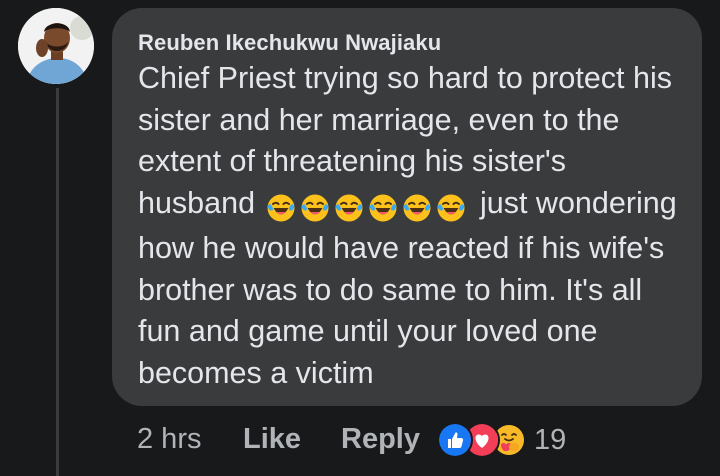 Image resolution: width=720 pixels, height=476 pixels. I want to click on comment-timestamp: 2 hrs, so click(169, 439).